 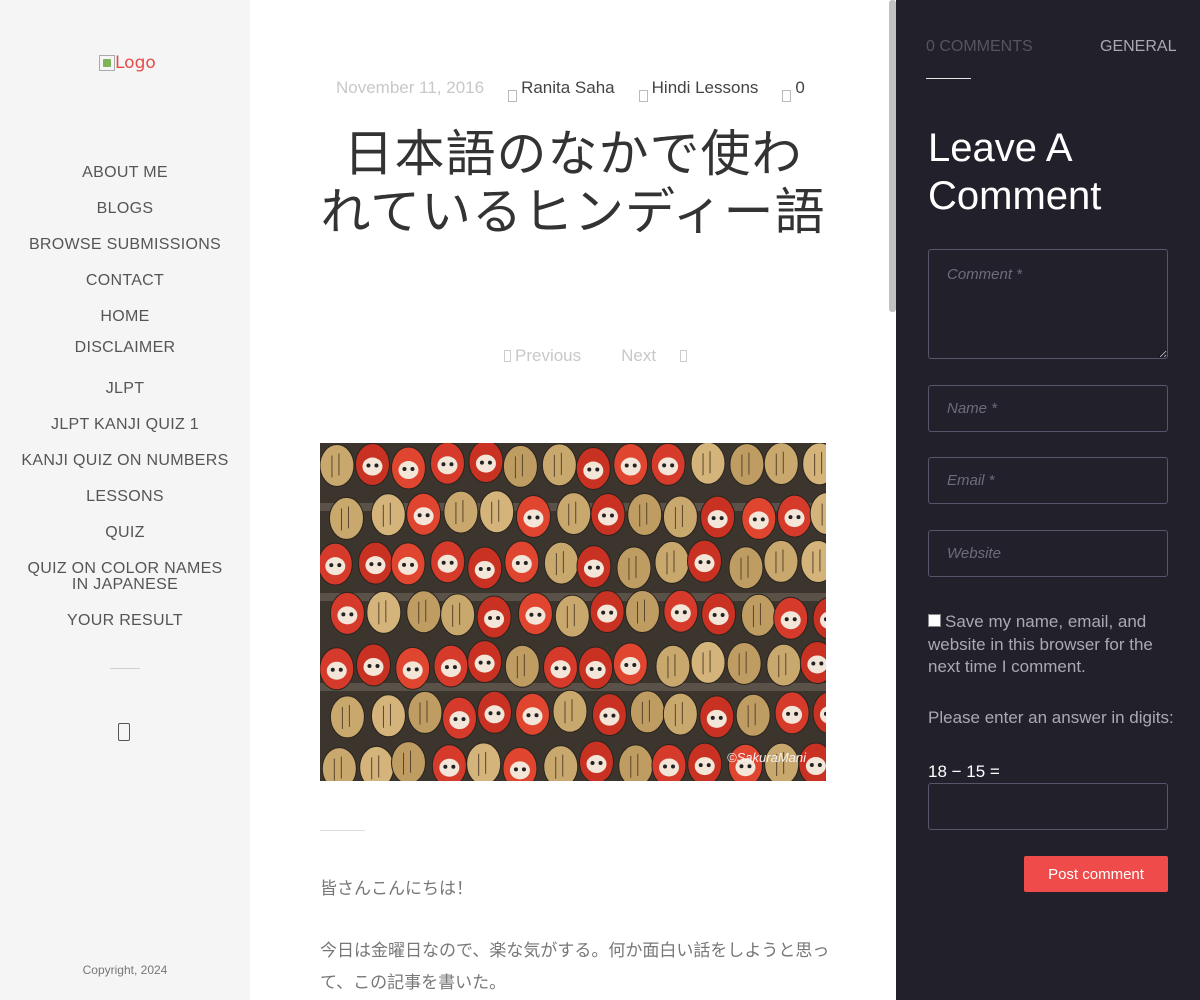 I want to click on nav-item-disclaimer: DISCLAIMER, so click(x=125, y=348).